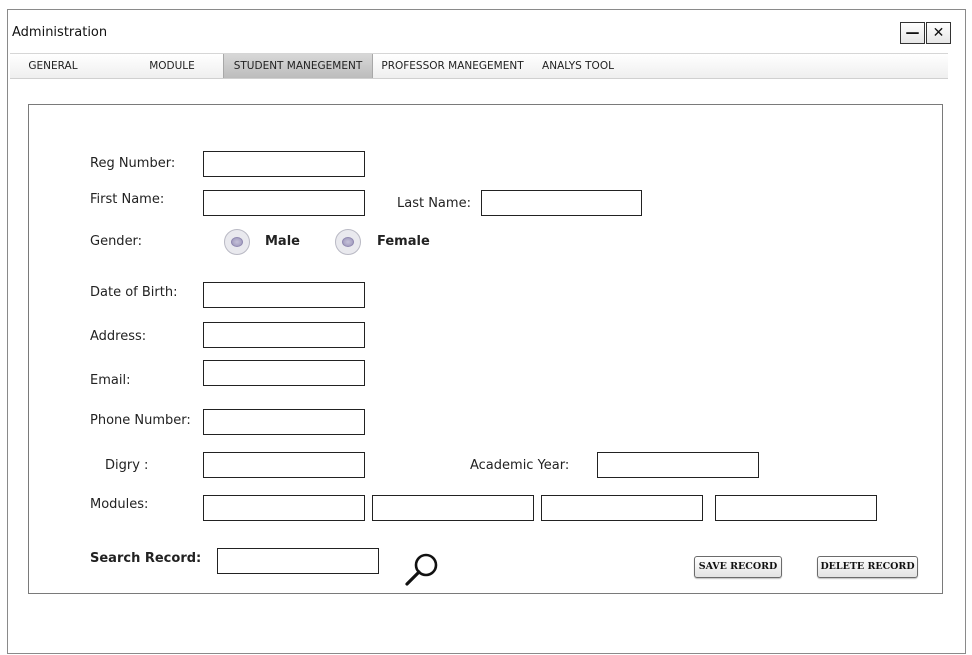  What do you see at coordinates (146, 558) in the screenshot?
I see `search-record-label: Search Record:` at bounding box center [146, 558].